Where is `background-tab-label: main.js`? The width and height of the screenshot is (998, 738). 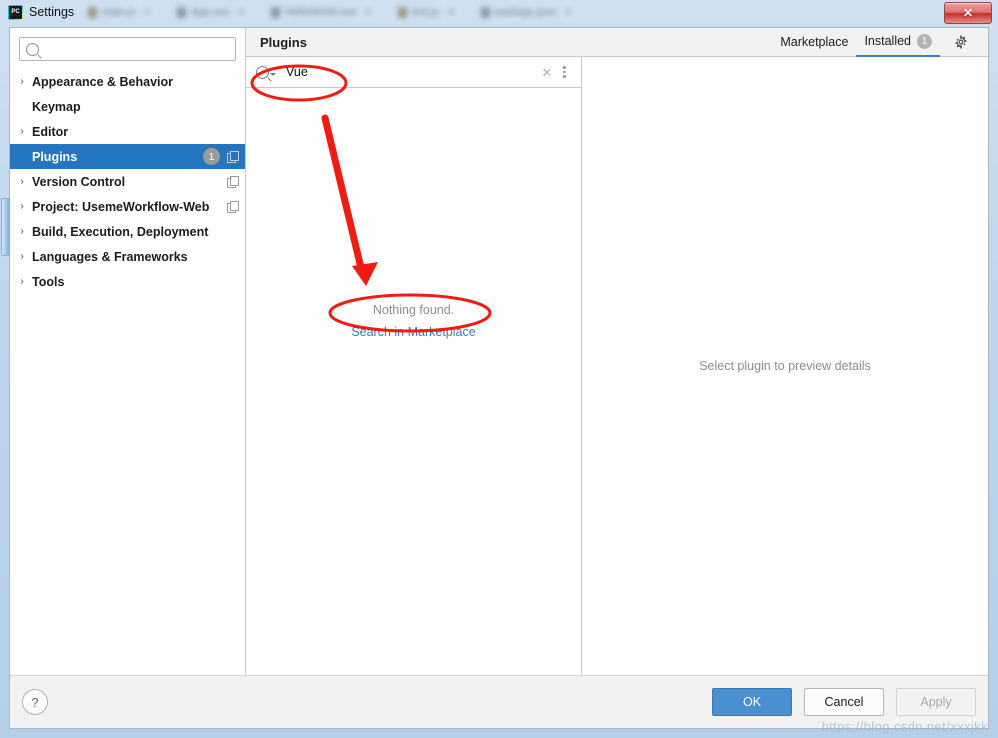
background-tab-label: main.js is located at coordinates (119, 12).